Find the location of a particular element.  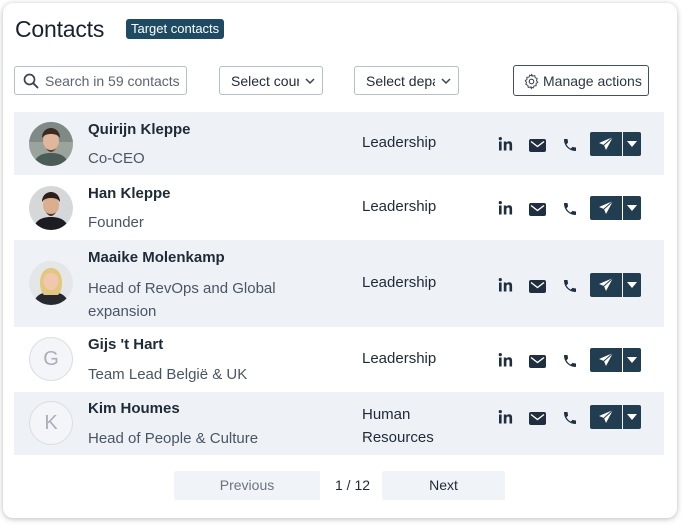

search-icon is located at coordinates (31, 81).